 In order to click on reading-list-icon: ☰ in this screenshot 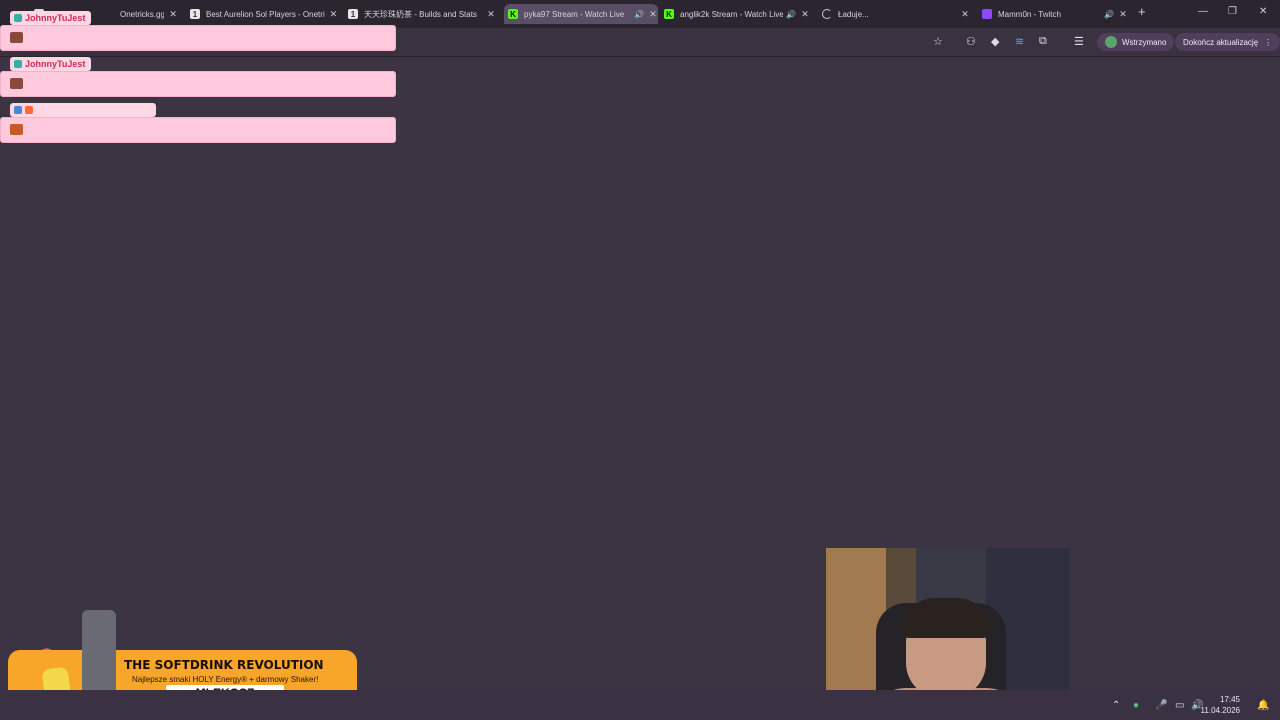, I will do `click(1079, 41)`.